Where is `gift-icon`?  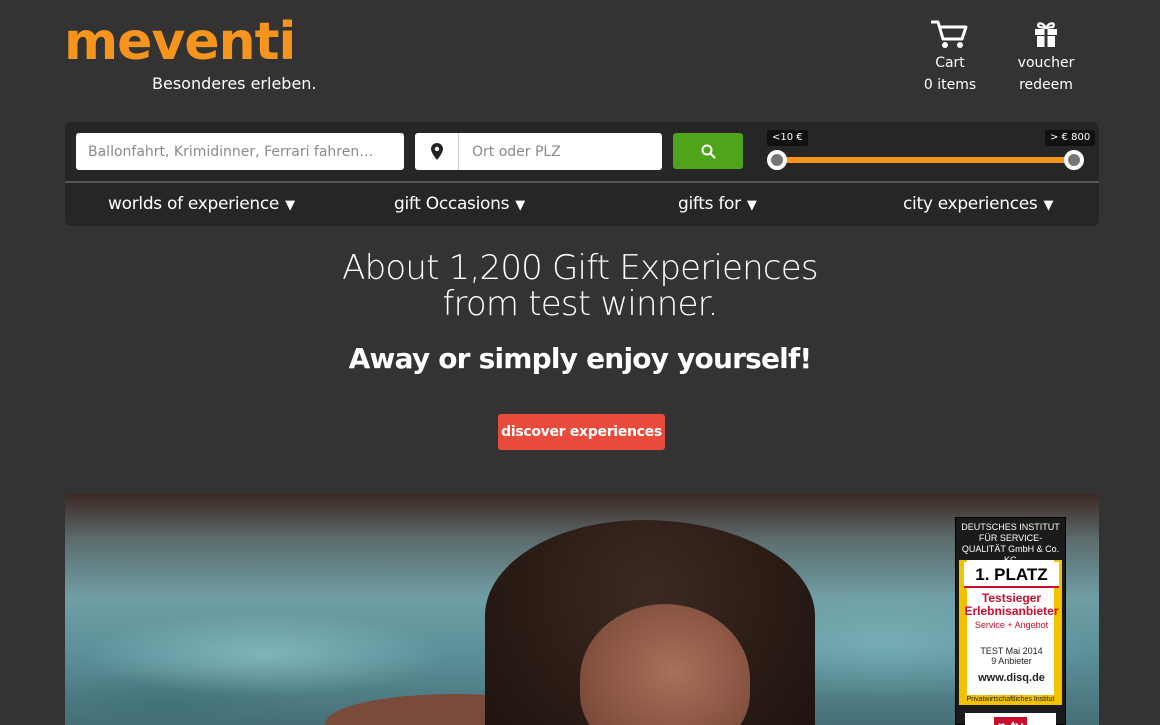
gift-icon is located at coordinates (1046, 34).